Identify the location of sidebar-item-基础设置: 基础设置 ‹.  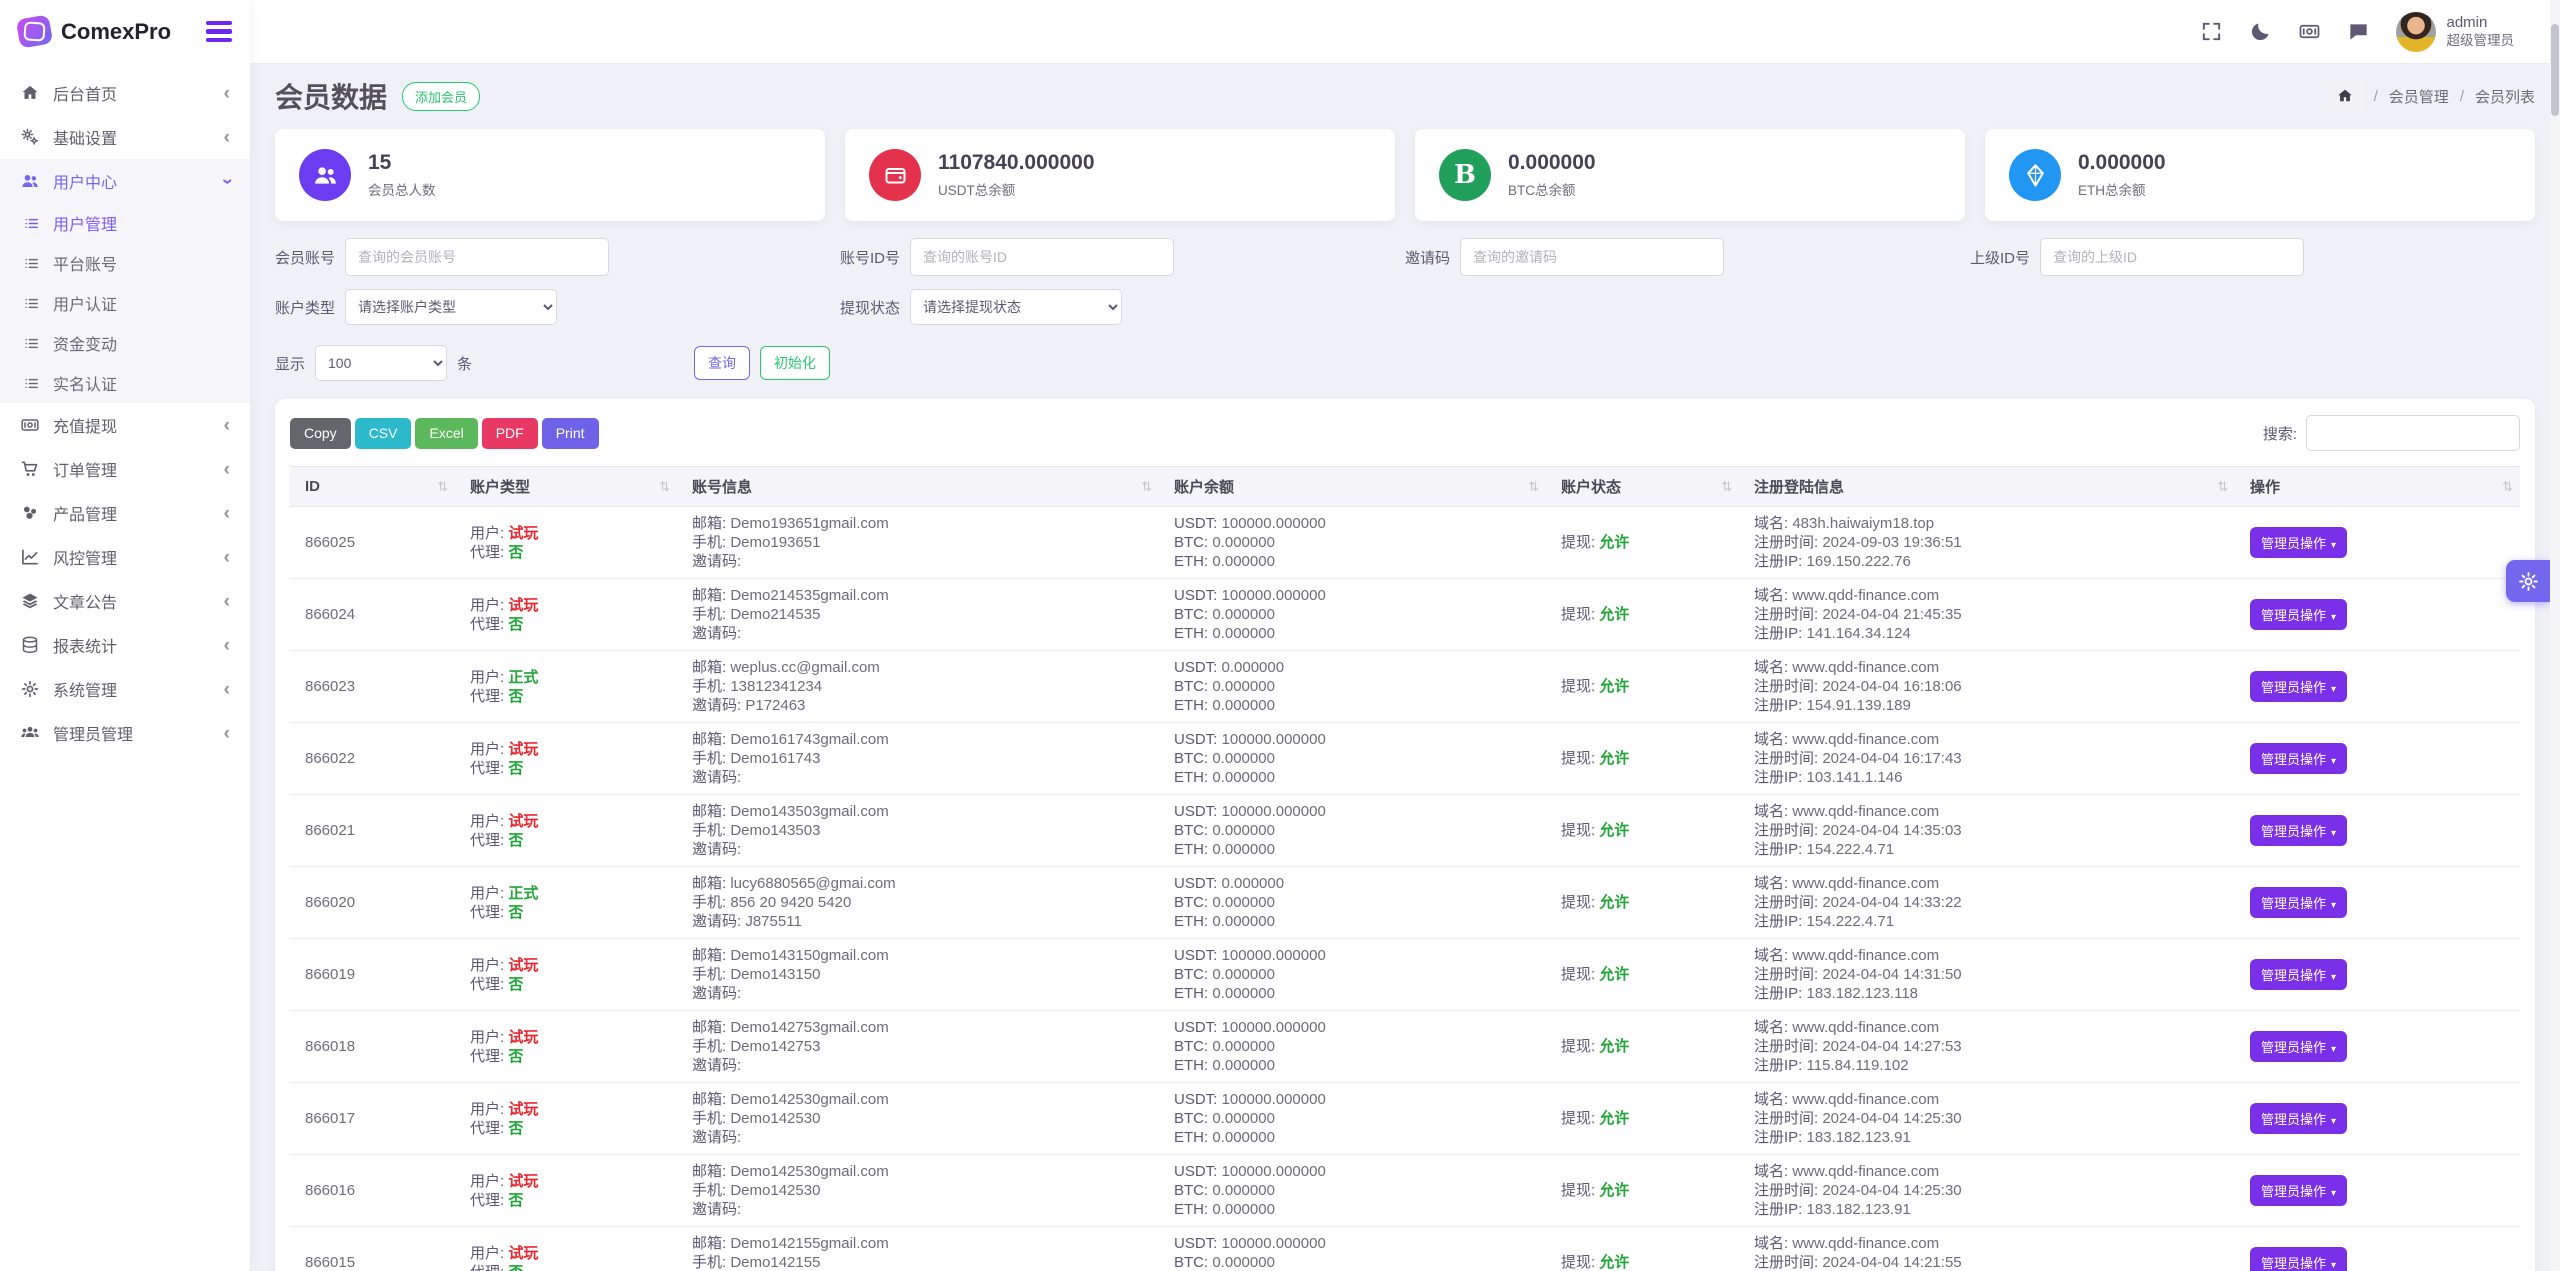
(125, 137).